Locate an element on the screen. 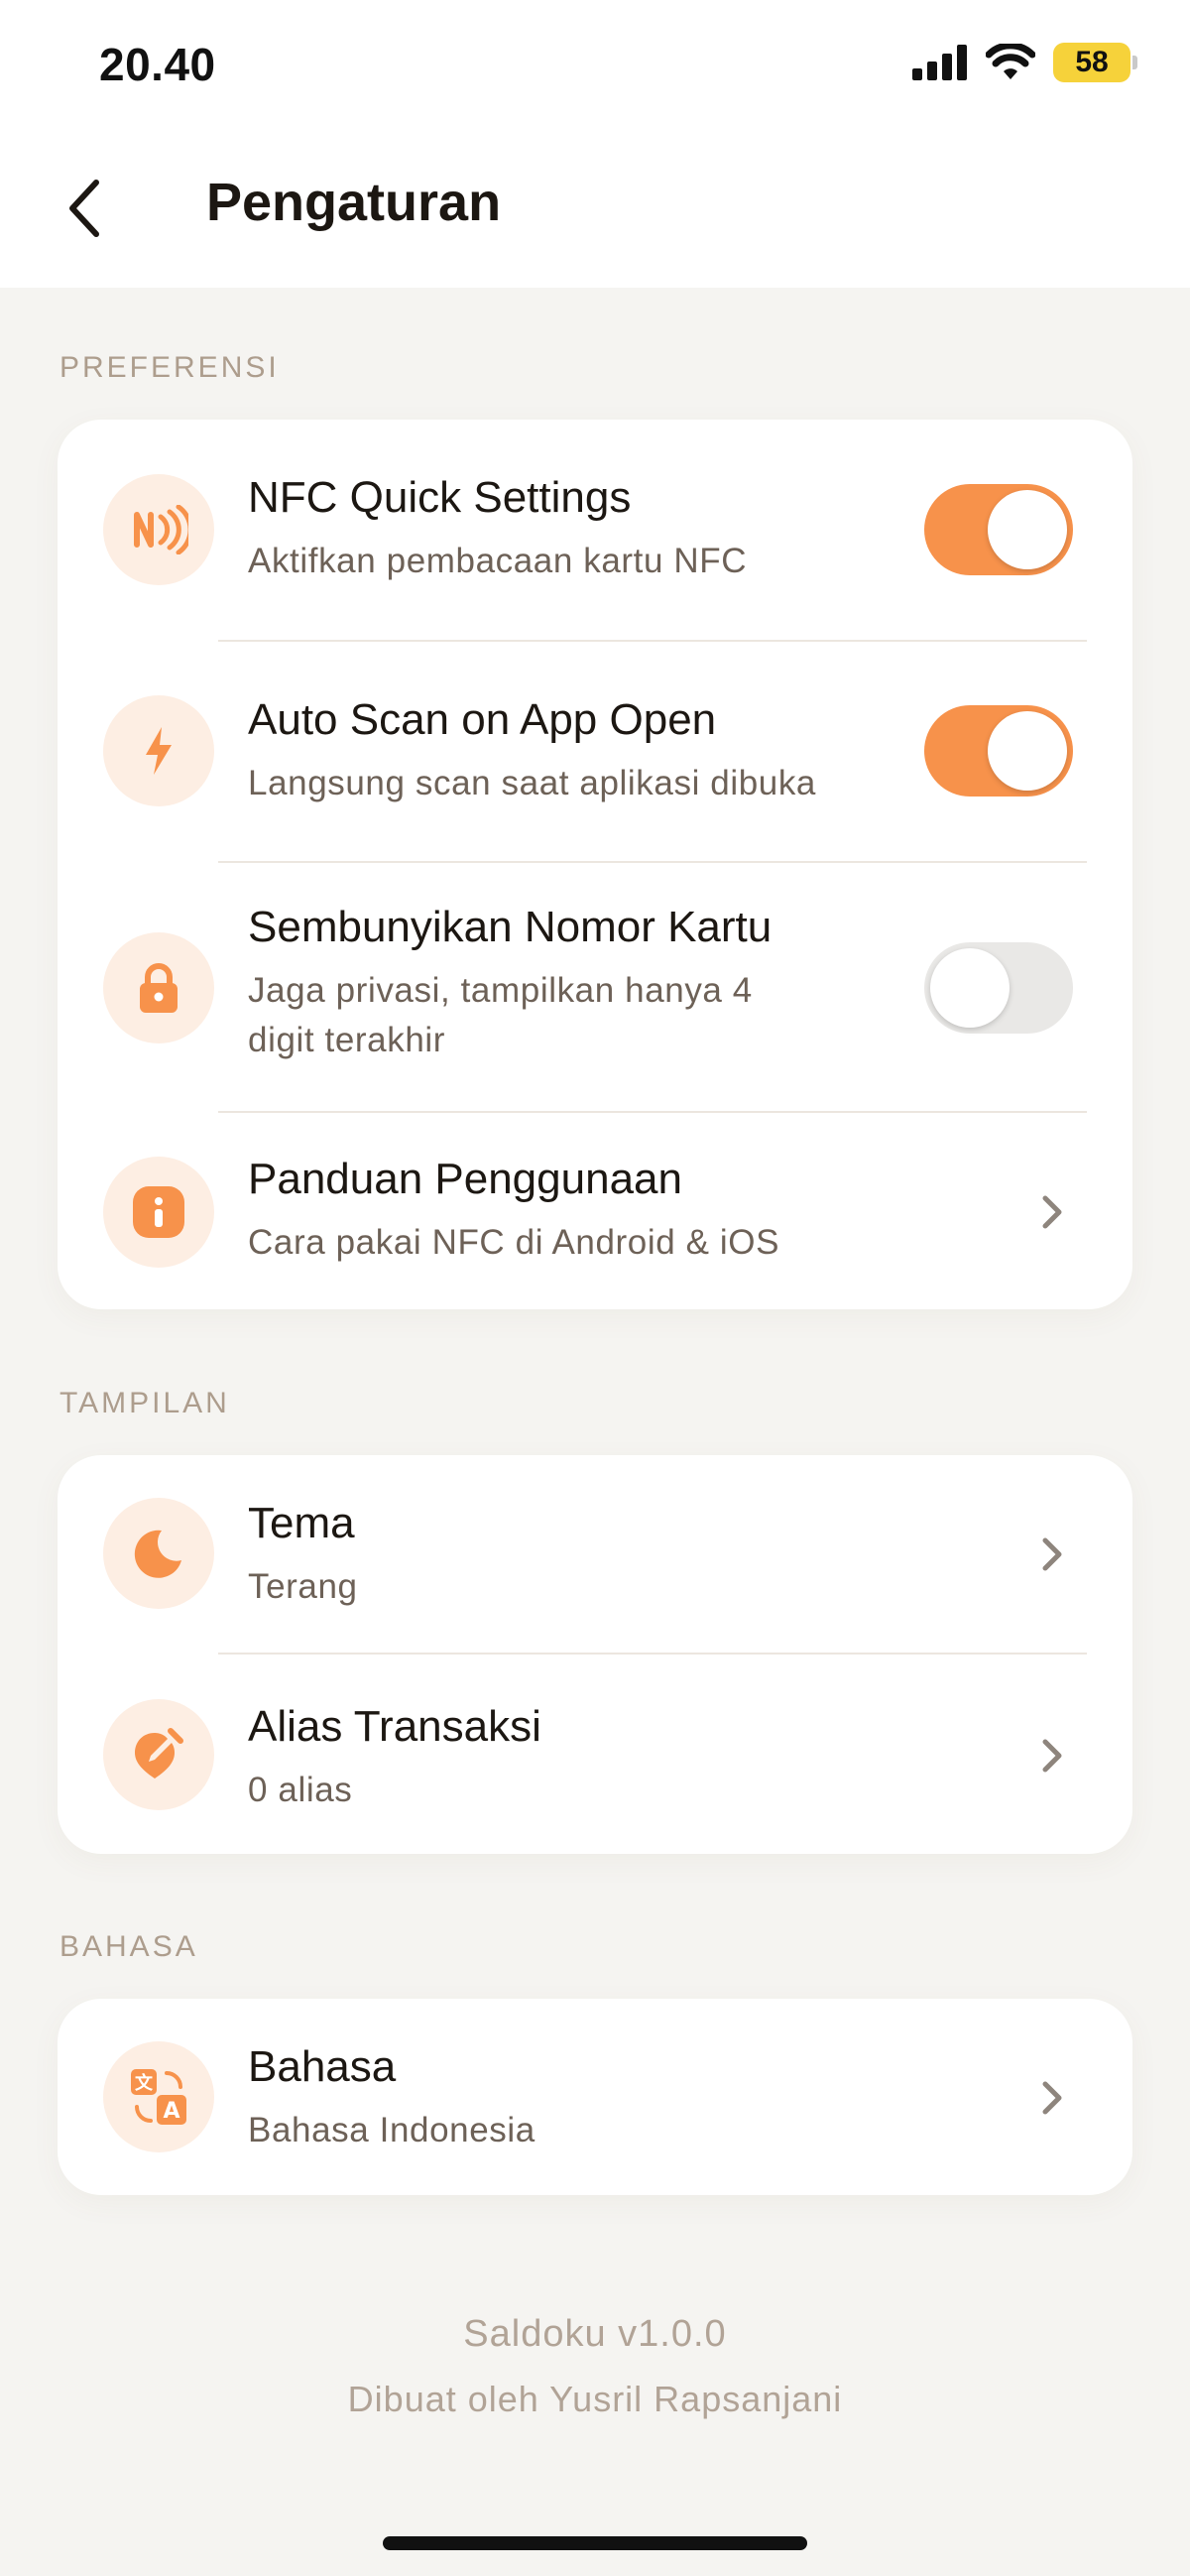 The width and height of the screenshot is (1190, 2576). battery-indicator: 58 is located at coordinates (1095, 62).